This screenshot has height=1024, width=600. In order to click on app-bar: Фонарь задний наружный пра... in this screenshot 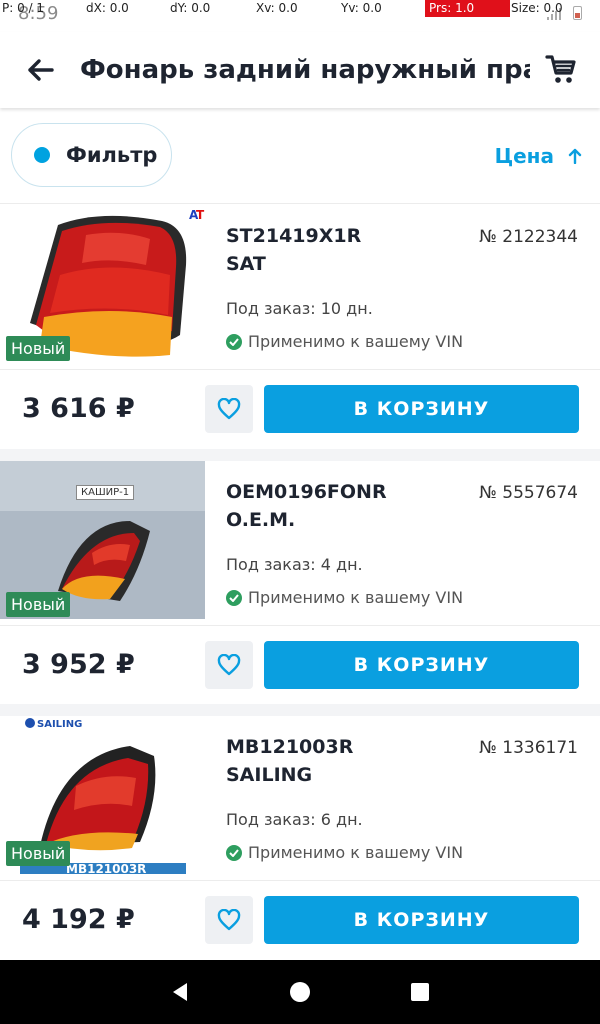, I will do `click(300, 70)`.